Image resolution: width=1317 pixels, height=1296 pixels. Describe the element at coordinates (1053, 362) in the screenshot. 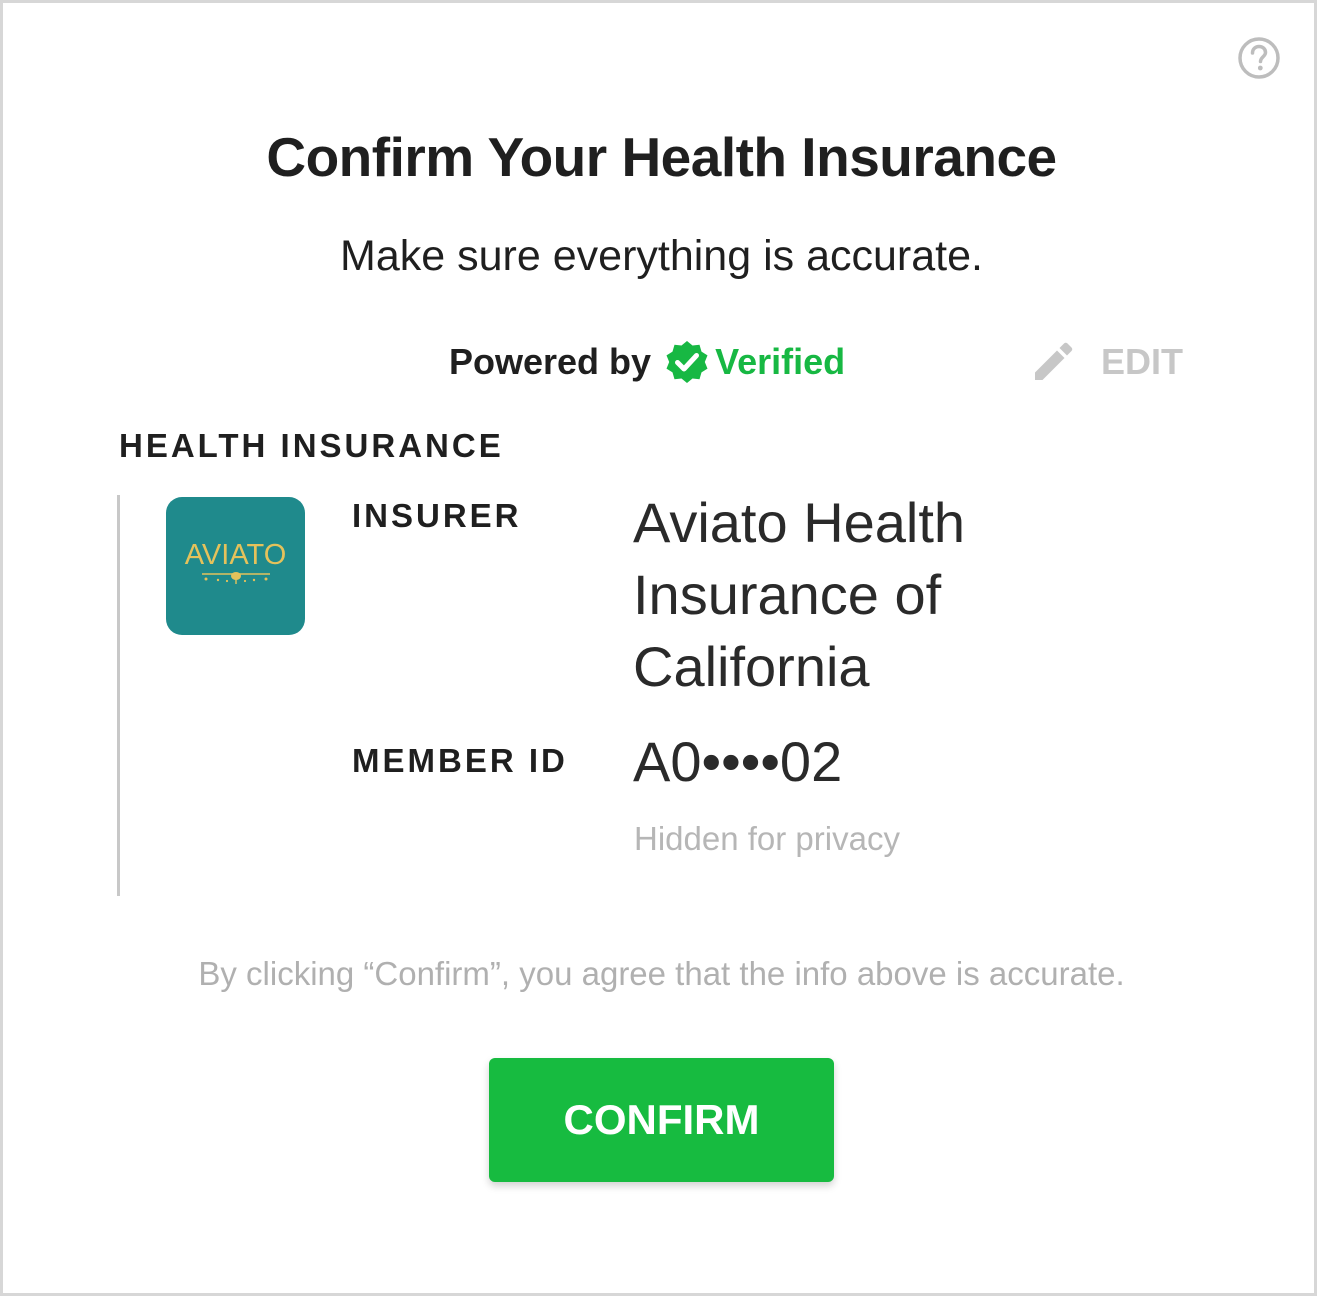

I see `pencil-icon` at that location.